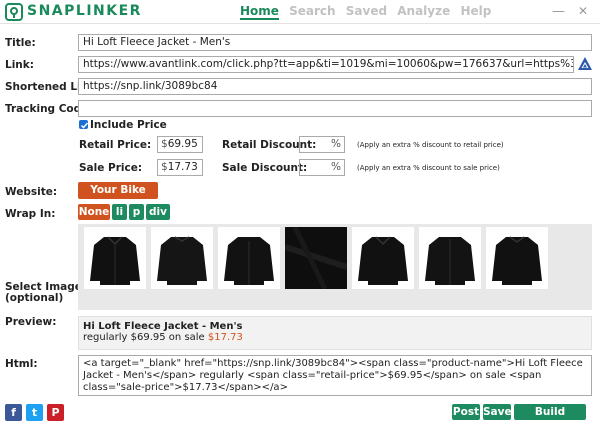 This screenshot has height=428, width=600. Describe the element at coordinates (335, 42) in the screenshot. I see `title-input: Hi Loft Fleece Jacket - Men's` at that location.